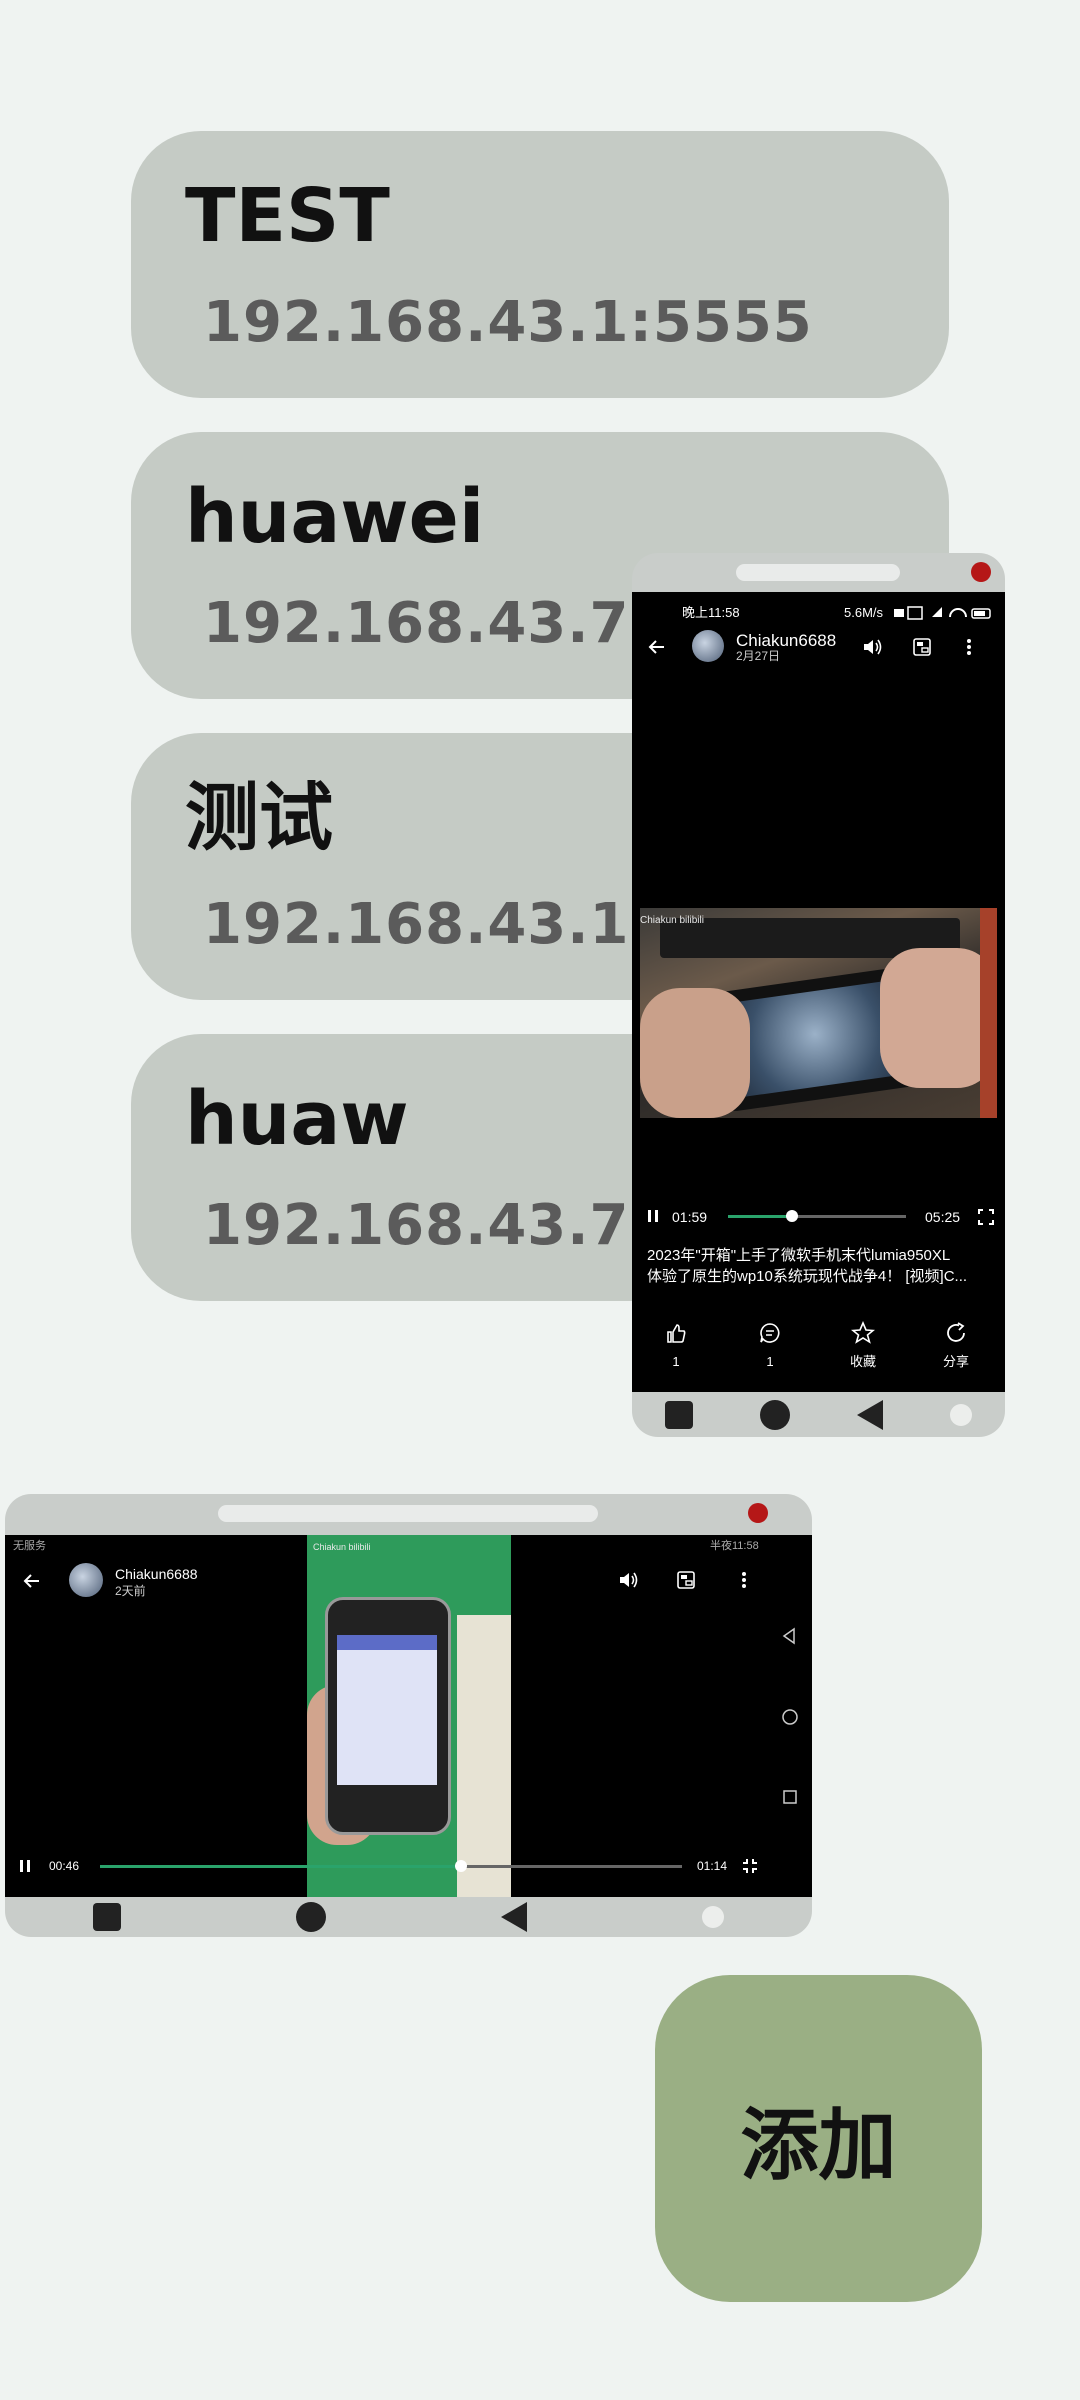 Image resolution: width=1080 pixels, height=2400 pixels. What do you see at coordinates (799, 1255) in the screenshot?
I see `video-title-line: 2023年"开箱"上手了微软手机末代lumia950XL` at bounding box center [799, 1255].